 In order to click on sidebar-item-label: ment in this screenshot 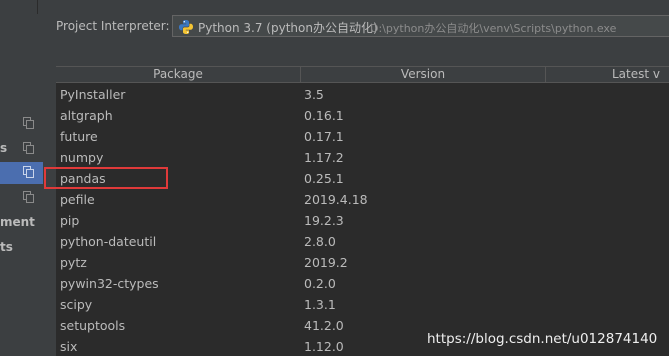, I will do `click(17, 222)`.